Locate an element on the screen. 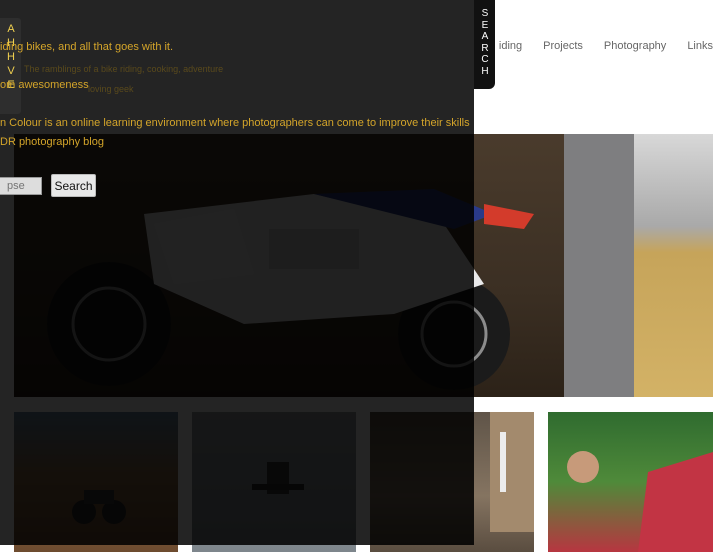  search-result: om awesomeness is located at coordinates (44, 85).